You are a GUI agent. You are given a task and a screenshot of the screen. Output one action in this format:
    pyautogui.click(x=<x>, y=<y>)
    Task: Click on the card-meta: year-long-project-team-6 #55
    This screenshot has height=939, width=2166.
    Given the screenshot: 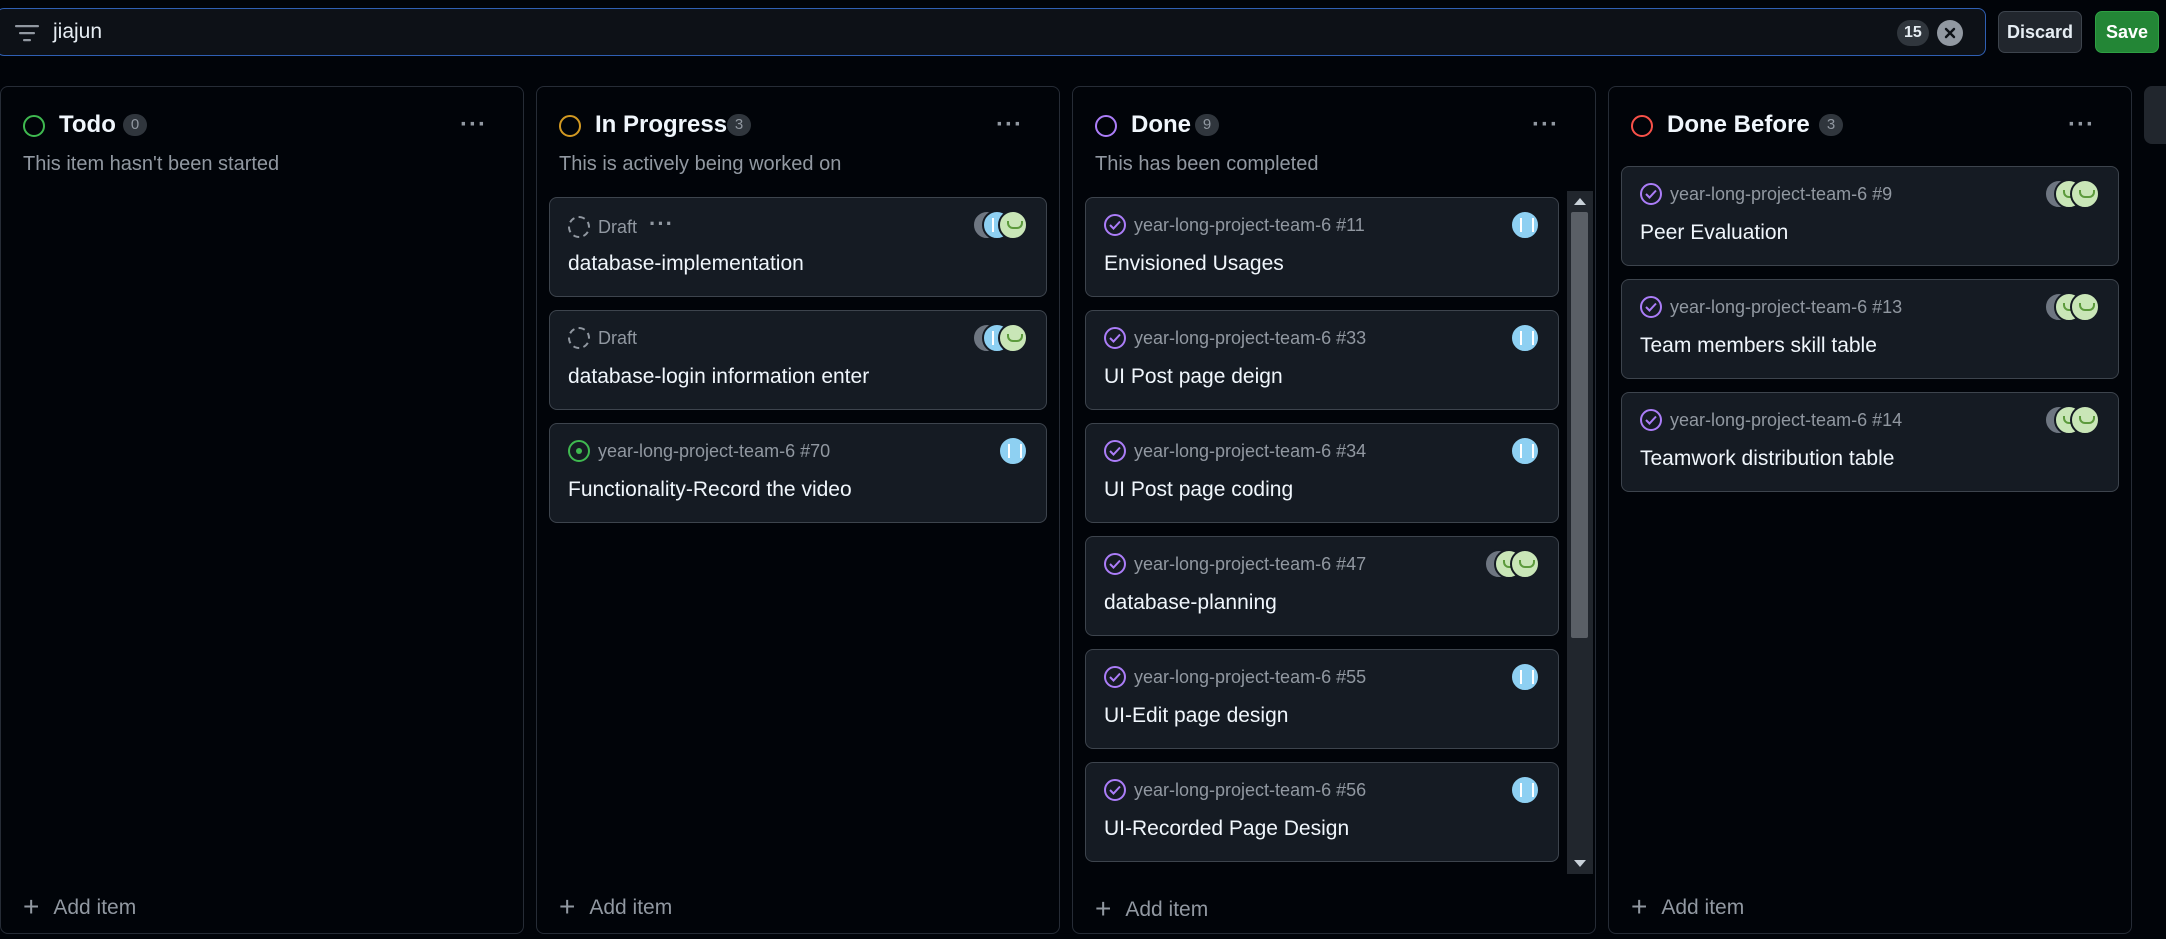 What is the action you would take?
    pyautogui.click(x=1235, y=677)
    